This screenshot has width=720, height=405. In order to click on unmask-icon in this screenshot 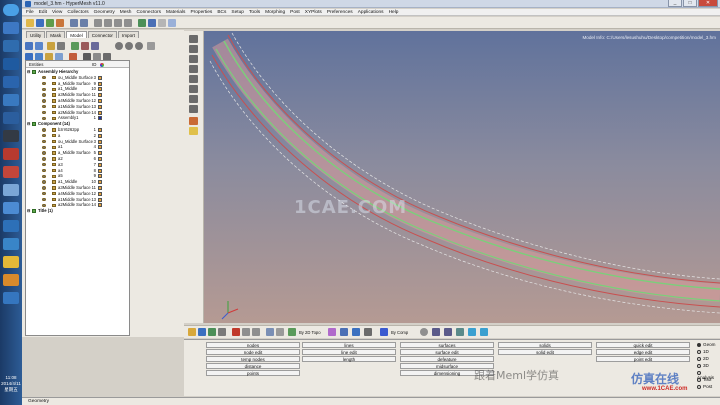, I will do `click(256, 332)`.